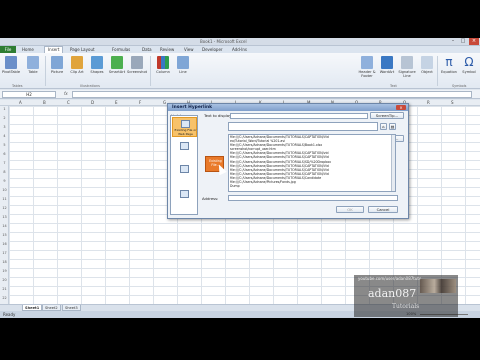 The image size is (480, 360). I want to click on header-footer-button: Header & Footer, so click(367, 70).